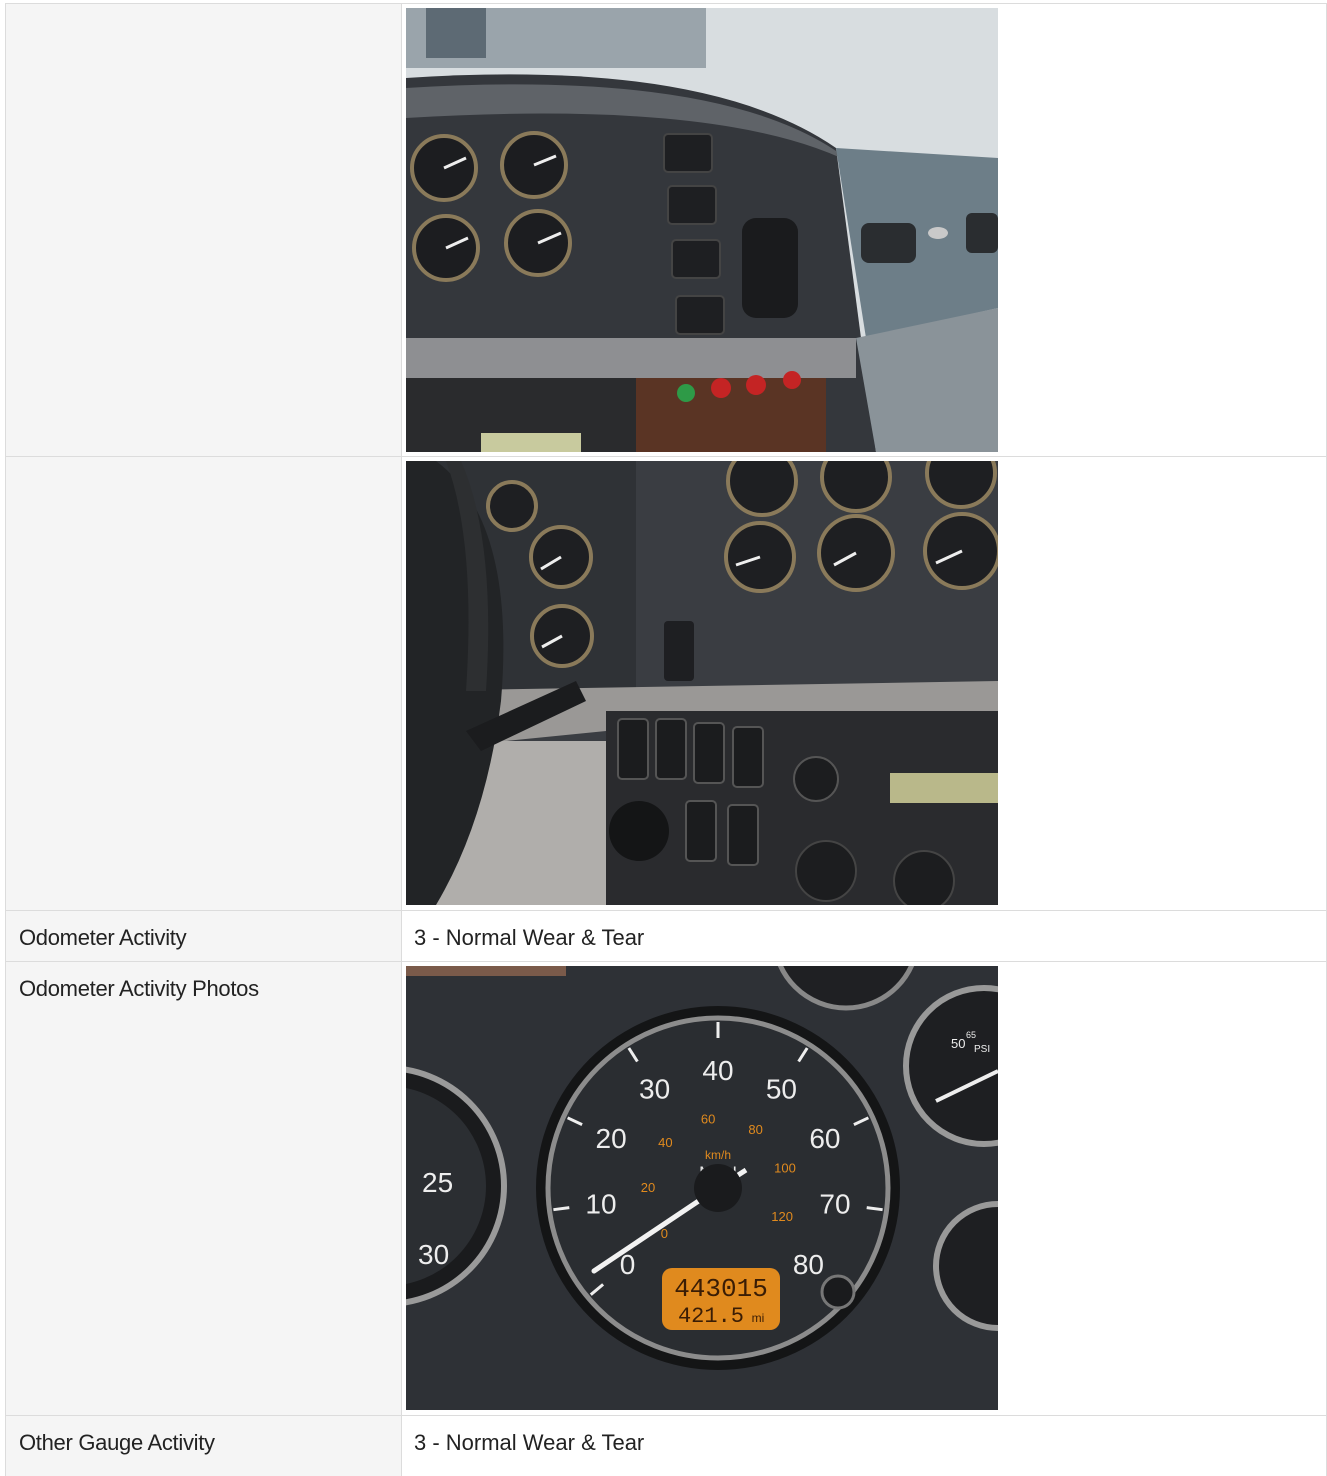  Describe the element at coordinates (971, 1035) in the screenshot. I see `side-gauge-label: 65` at that location.